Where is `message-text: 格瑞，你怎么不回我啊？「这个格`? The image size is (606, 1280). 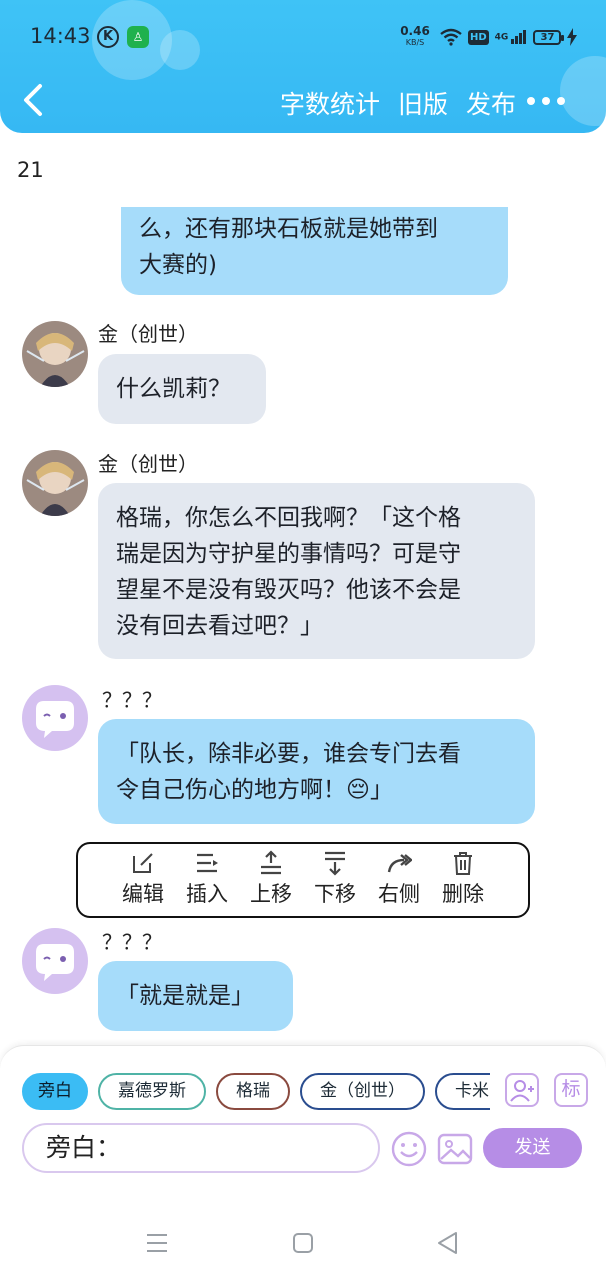 message-text: 格瑞，你怎么不回我啊？「这个格 is located at coordinates (288, 518).